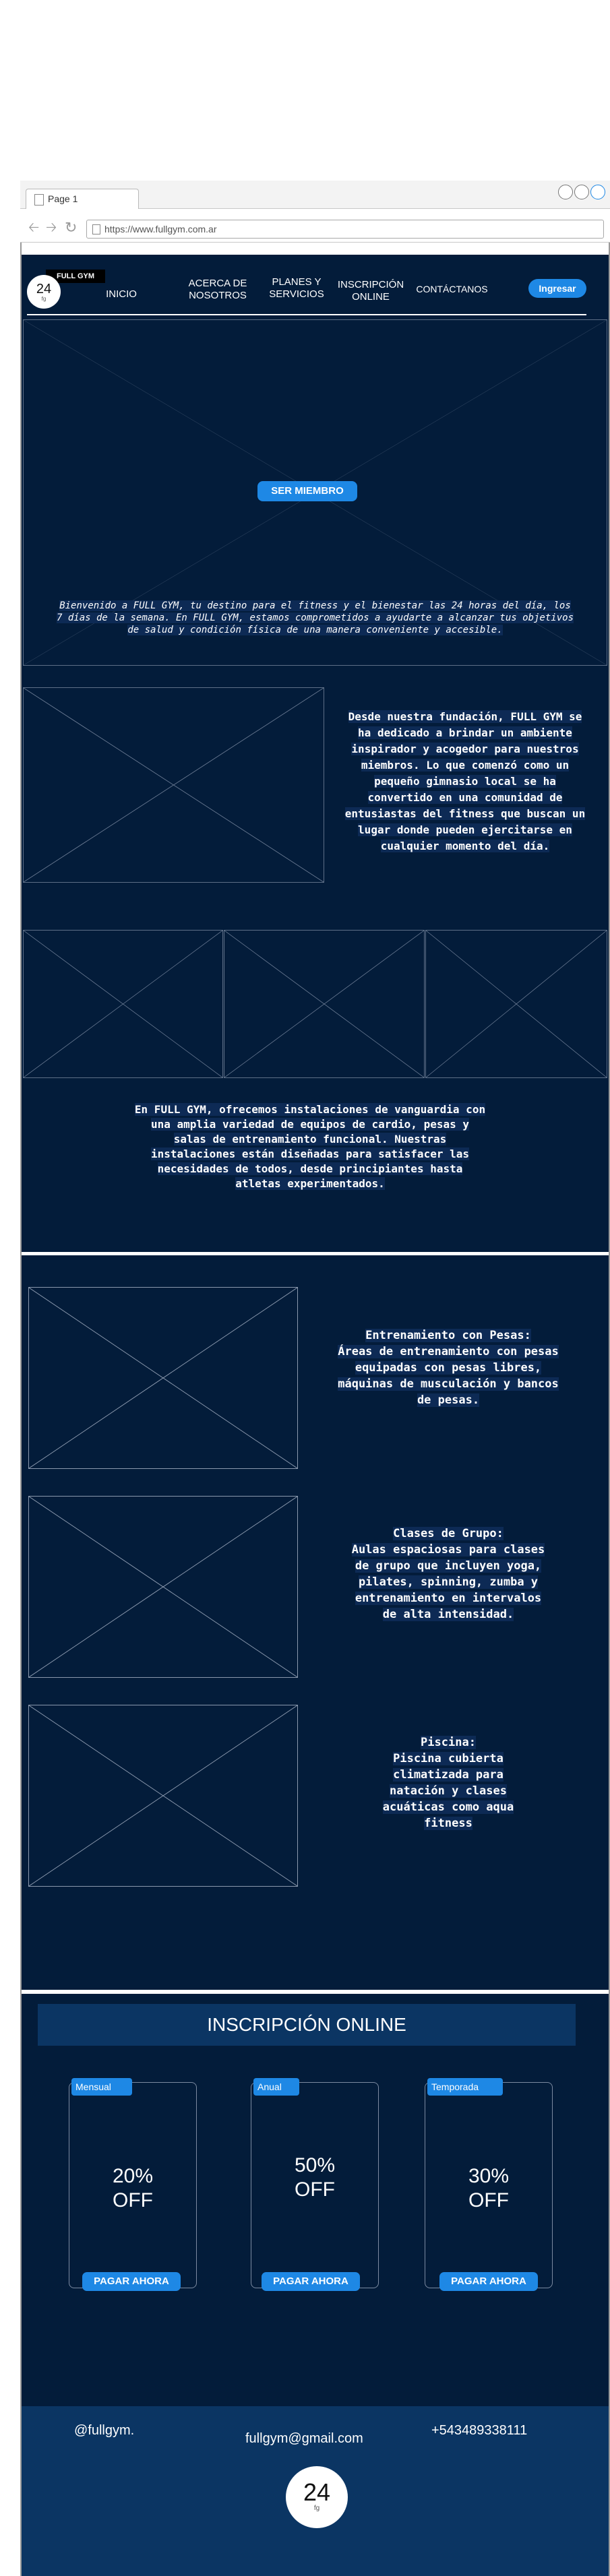 The image size is (610, 2576). Describe the element at coordinates (133, 2176) in the screenshot. I see `plan-discount-value: 20%` at that location.